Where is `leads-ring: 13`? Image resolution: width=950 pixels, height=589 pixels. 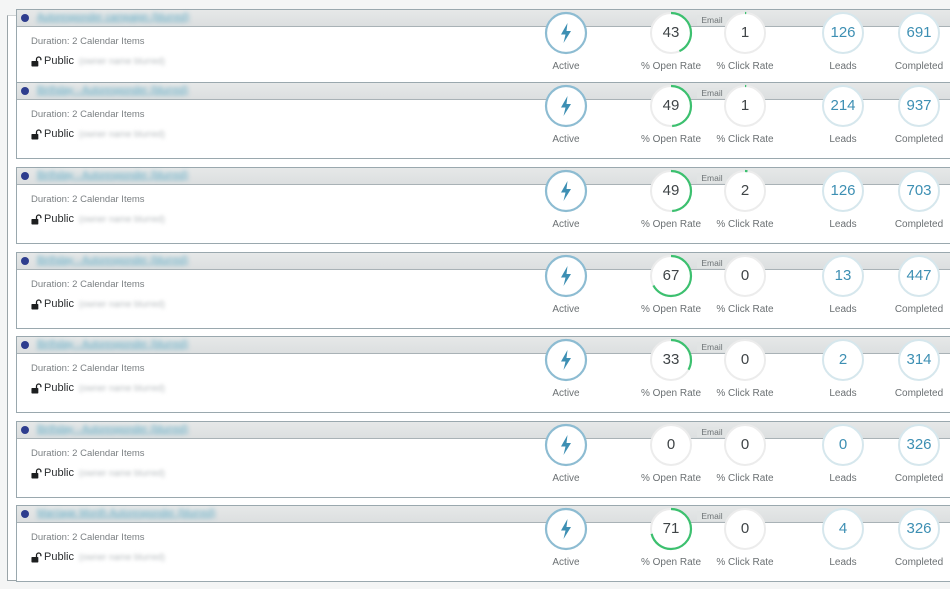
leads-ring: 13 is located at coordinates (843, 276).